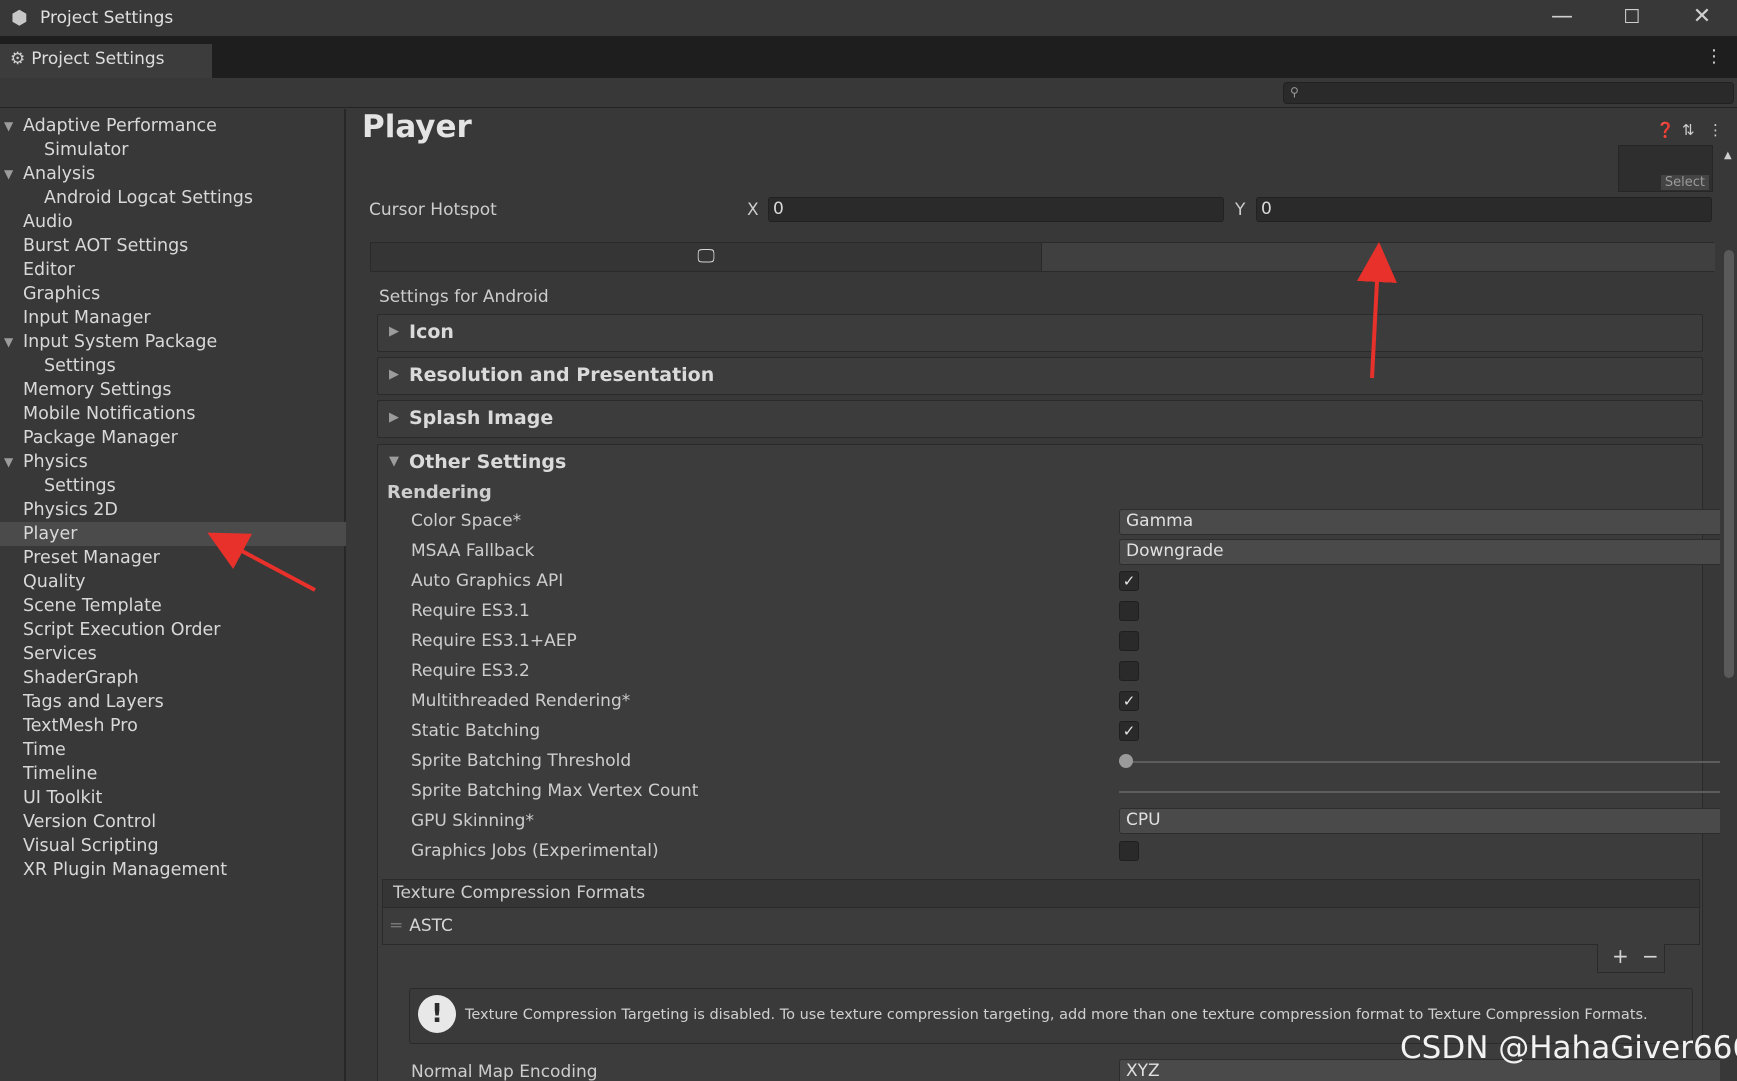  Describe the element at coordinates (1376, 310) in the screenshot. I see `annotation-arrow-android` at that location.